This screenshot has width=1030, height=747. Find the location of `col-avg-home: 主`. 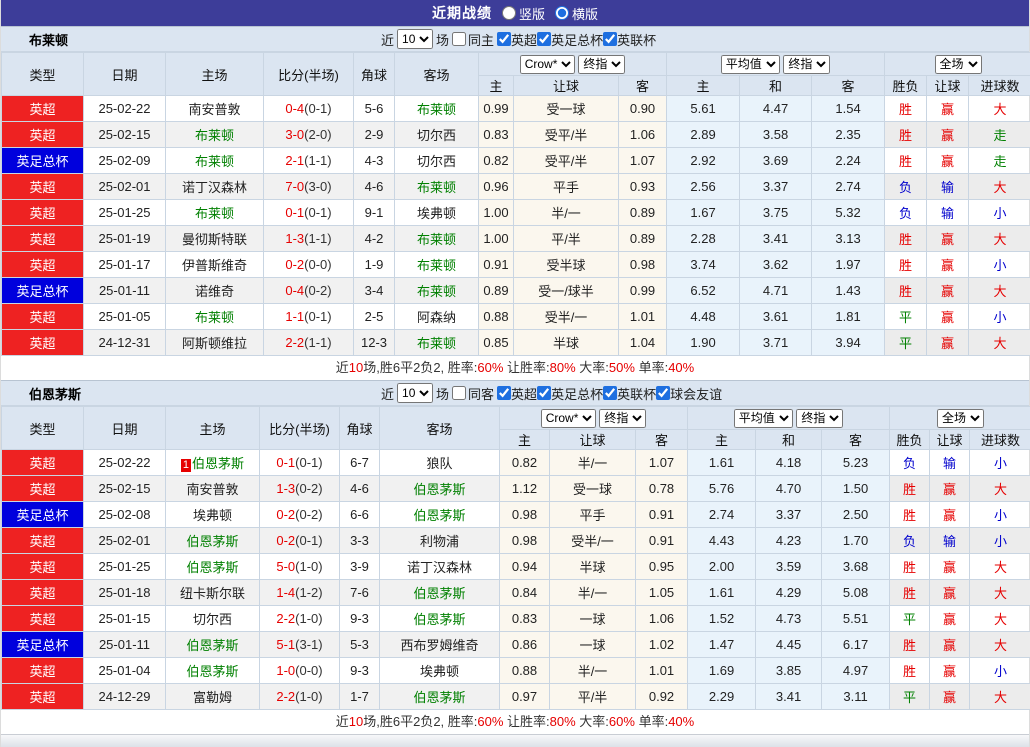

col-avg-home: 主 is located at coordinates (703, 86).